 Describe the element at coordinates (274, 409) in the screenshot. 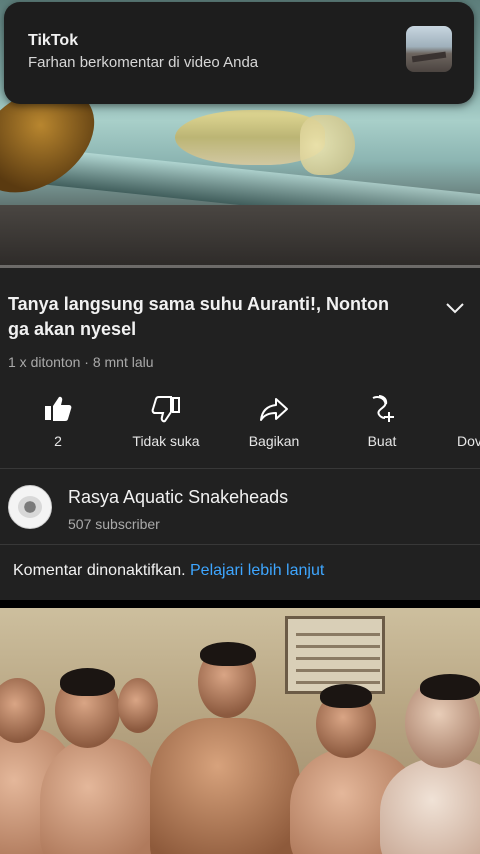

I see `share-icon` at that location.